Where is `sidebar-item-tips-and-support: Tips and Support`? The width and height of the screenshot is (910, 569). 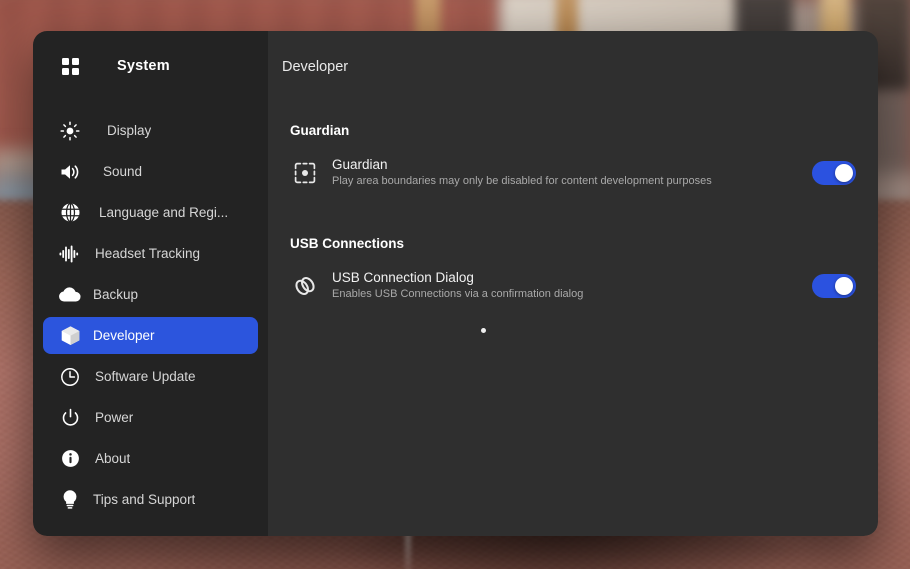
sidebar-item-tips-and-support: Tips and Support is located at coordinates (150, 499).